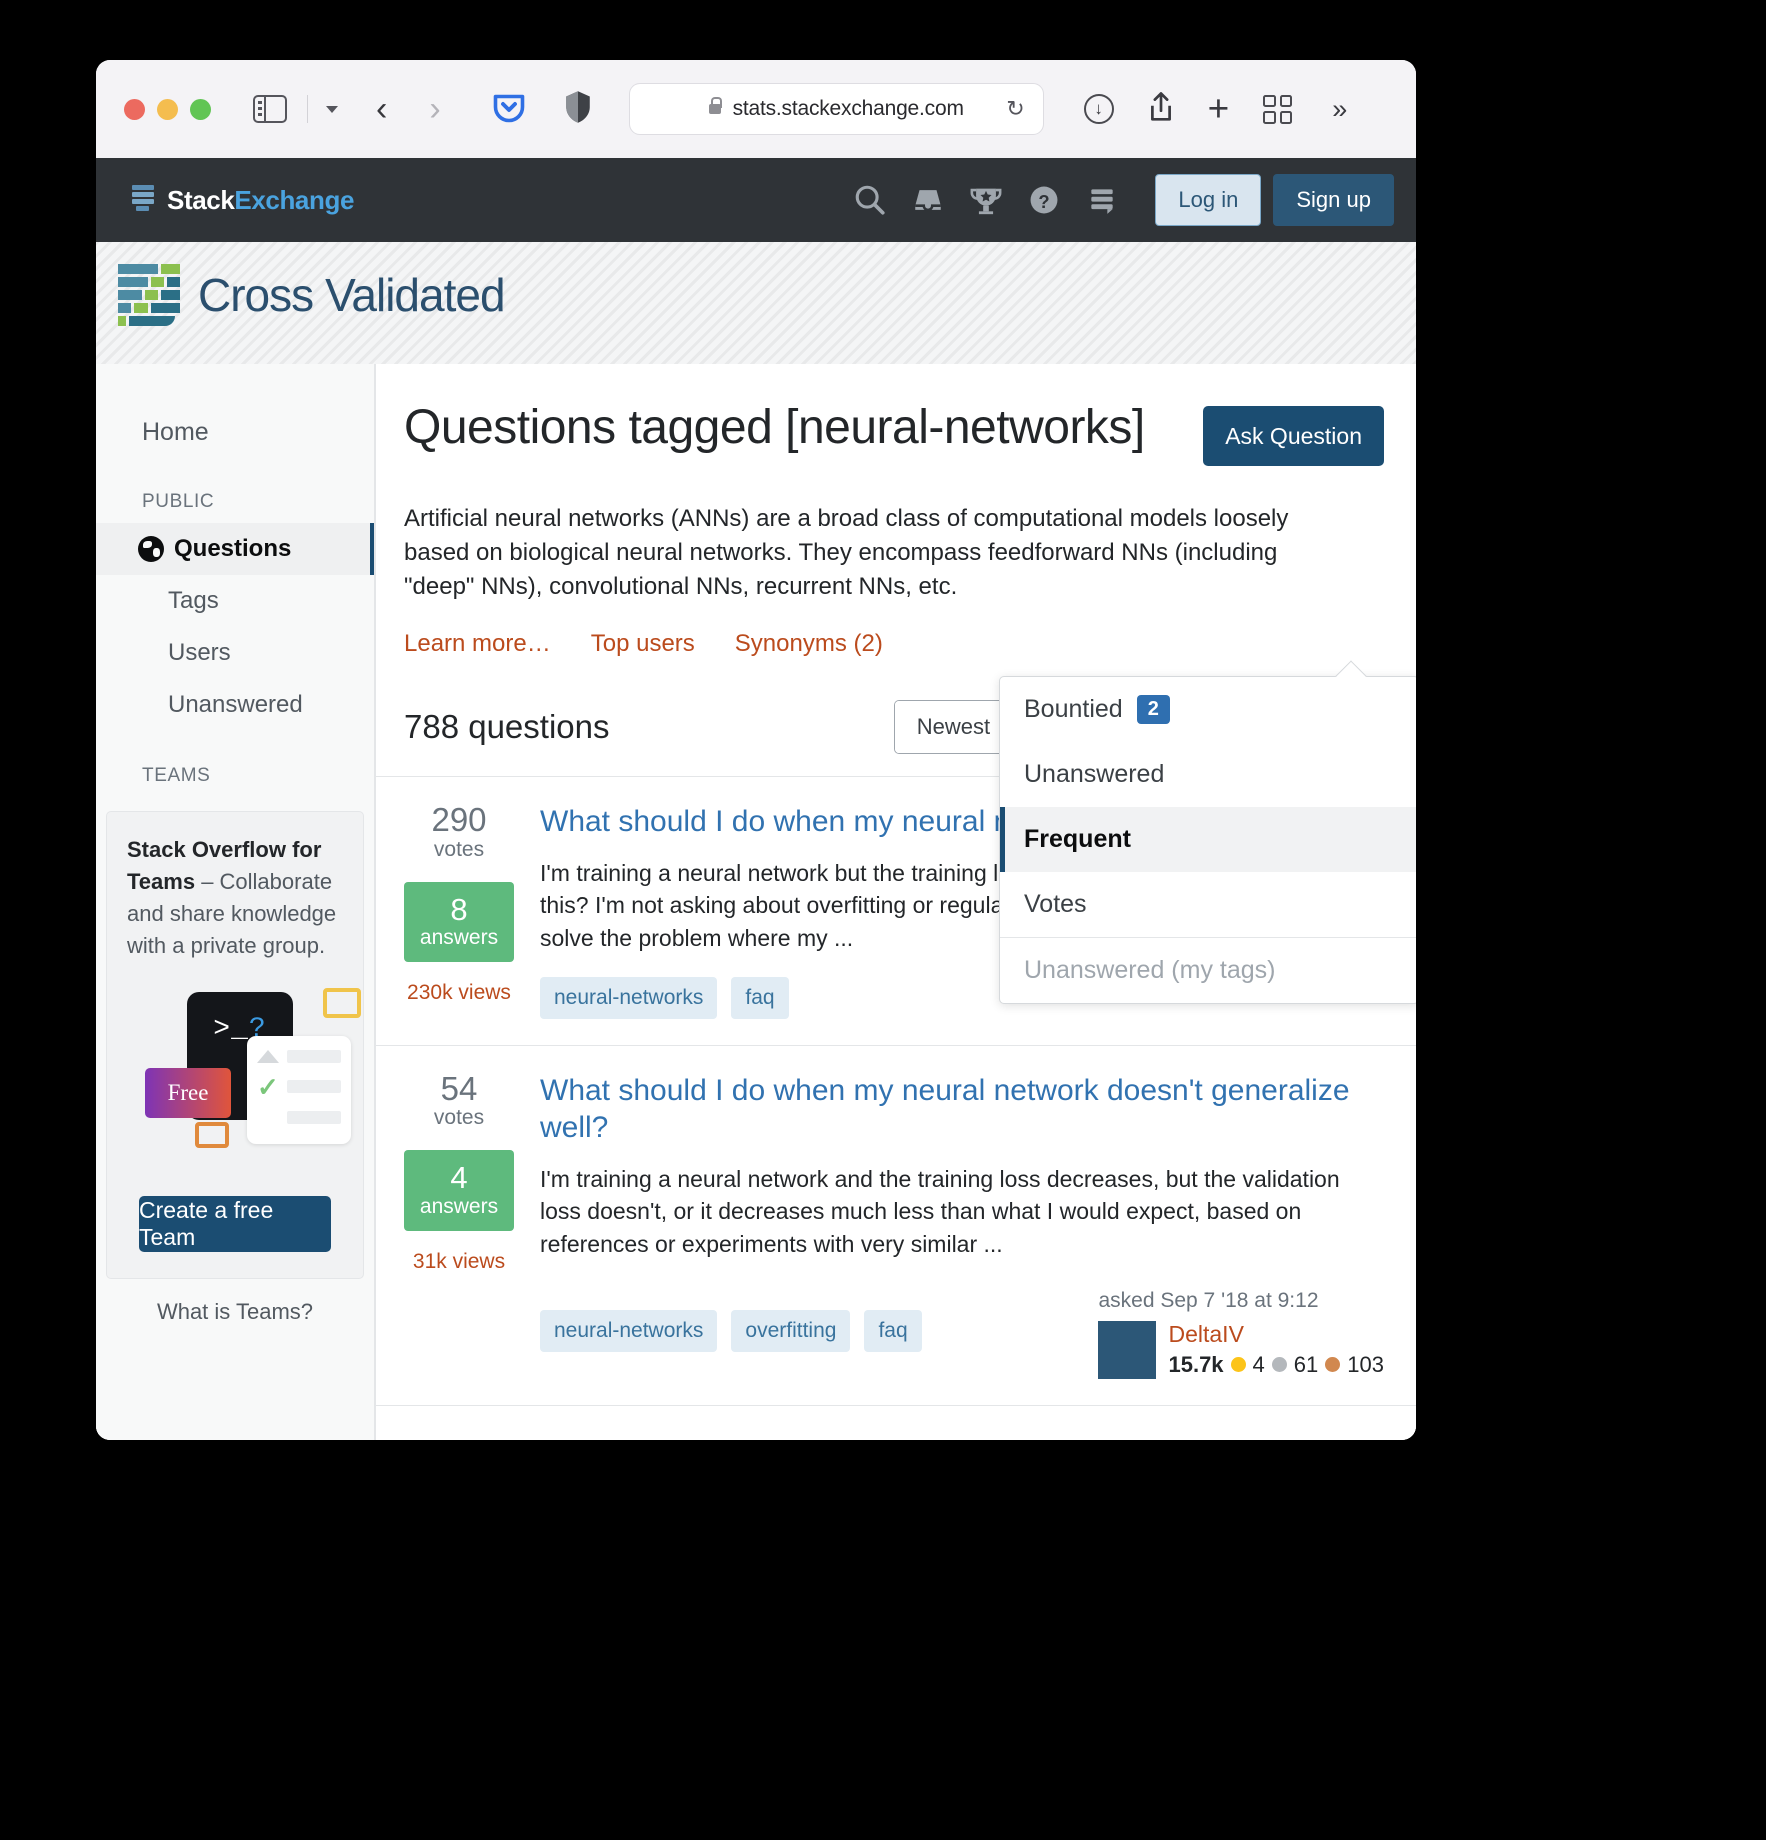  Describe the element at coordinates (381, 109) in the screenshot. I see `back-button: ‹` at that location.